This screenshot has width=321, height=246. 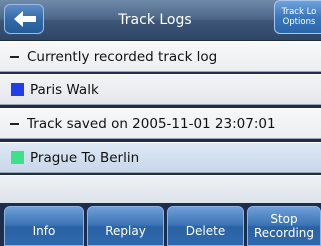 What do you see at coordinates (125, 231) in the screenshot?
I see `replay-button-label: Replay` at bounding box center [125, 231].